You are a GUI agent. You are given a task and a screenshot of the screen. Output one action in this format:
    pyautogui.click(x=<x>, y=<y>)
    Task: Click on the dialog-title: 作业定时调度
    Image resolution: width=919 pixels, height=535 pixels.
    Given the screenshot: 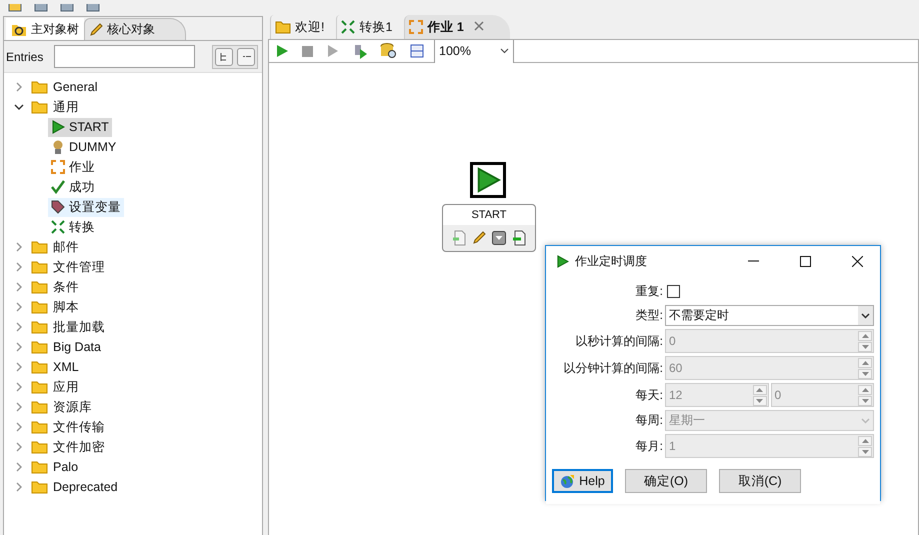 What is the action you would take?
    pyautogui.click(x=611, y=261)
    